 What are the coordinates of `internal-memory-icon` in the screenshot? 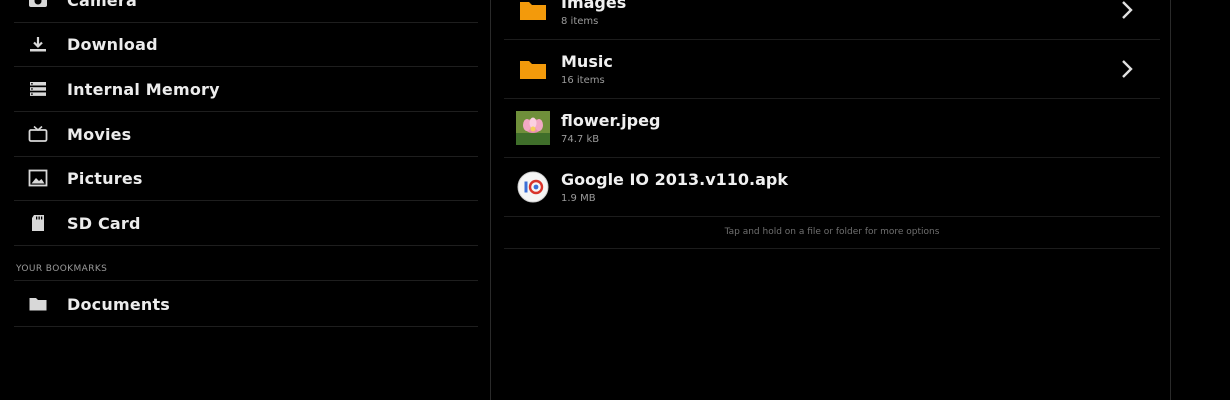 It's located at (38, 89).